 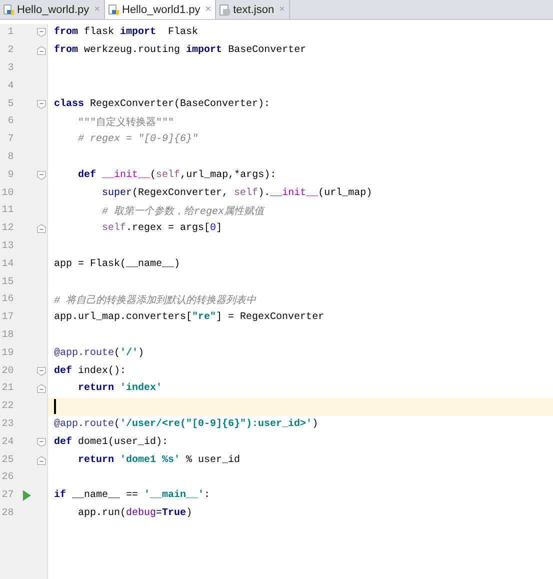 I want to click on line-number: 9, so click(x=10, y=175).